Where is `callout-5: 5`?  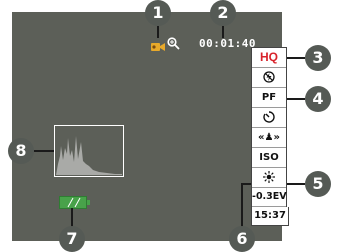
callout-5: 5 is located at coordinates (318, 184).